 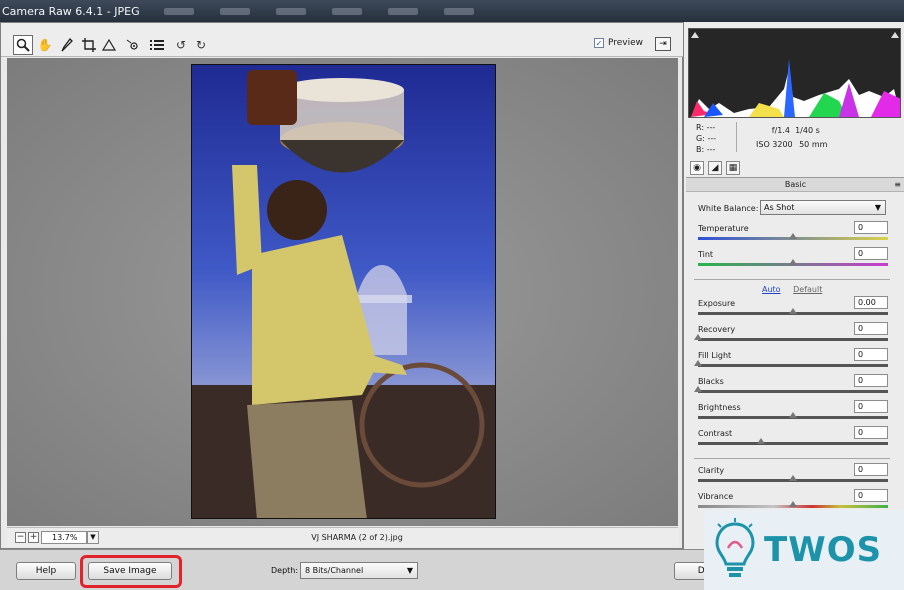 I want to click on slider-label: Vibrance, so click(x=716, y=496).